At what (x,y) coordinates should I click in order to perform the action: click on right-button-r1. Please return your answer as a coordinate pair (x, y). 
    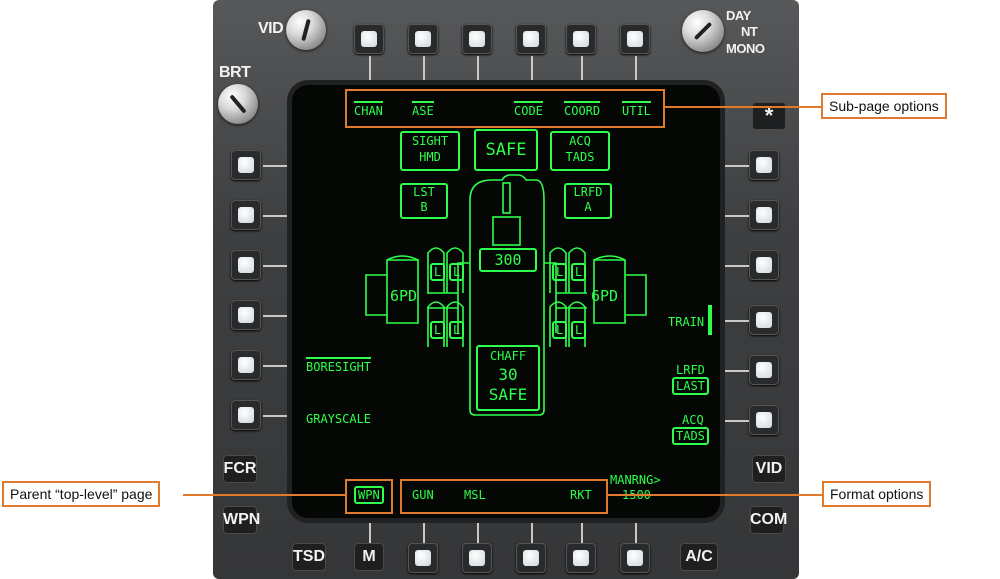
    Looking at the image, I should click on (764, 165).